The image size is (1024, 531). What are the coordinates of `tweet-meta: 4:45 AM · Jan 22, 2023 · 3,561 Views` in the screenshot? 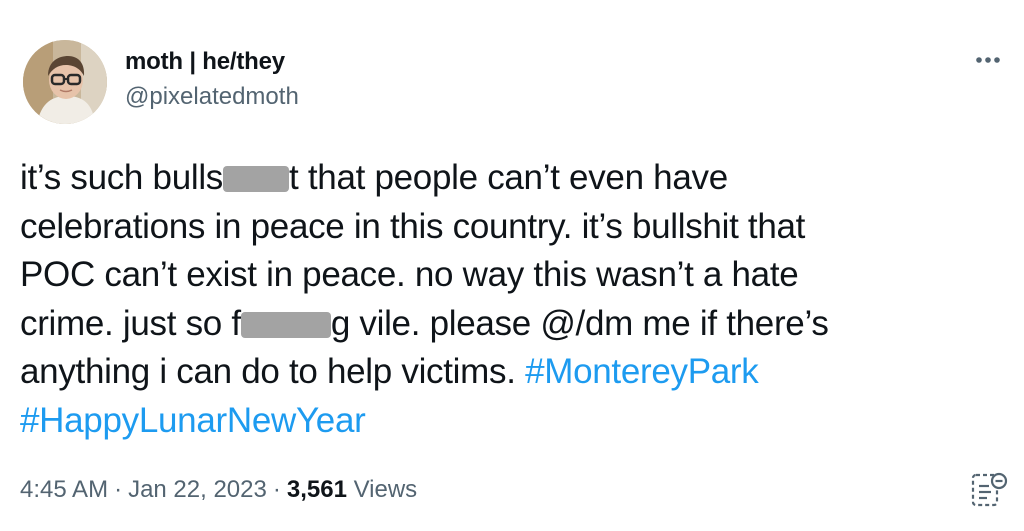 It's located at (218, 490).